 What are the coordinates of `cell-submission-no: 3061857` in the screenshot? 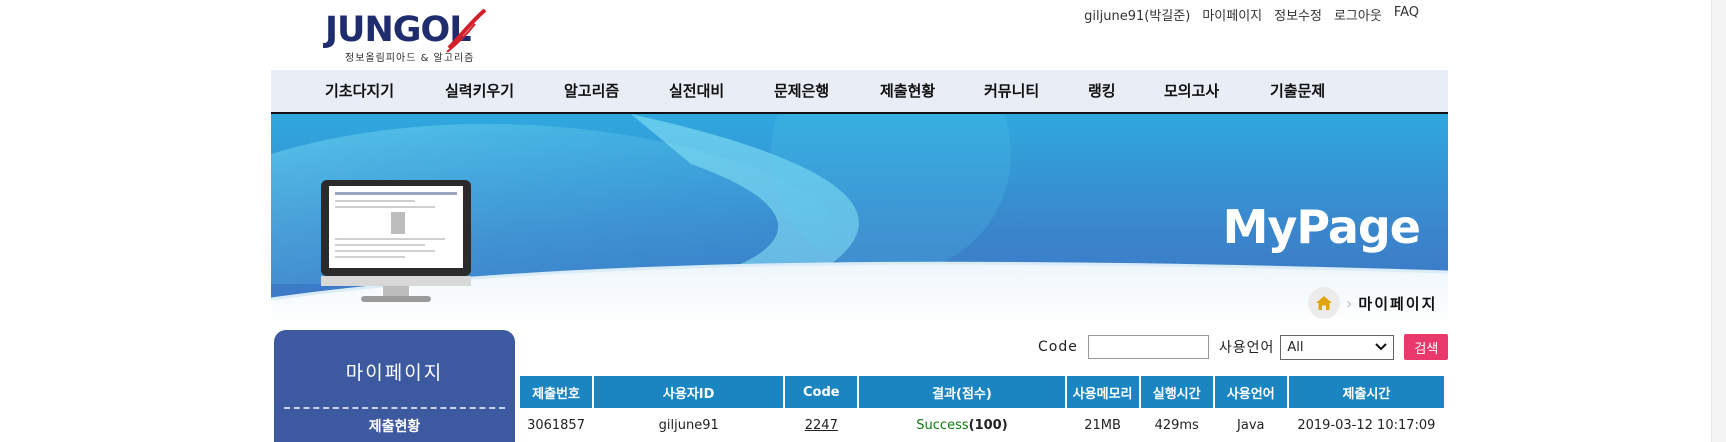 It's located at (556, 425).